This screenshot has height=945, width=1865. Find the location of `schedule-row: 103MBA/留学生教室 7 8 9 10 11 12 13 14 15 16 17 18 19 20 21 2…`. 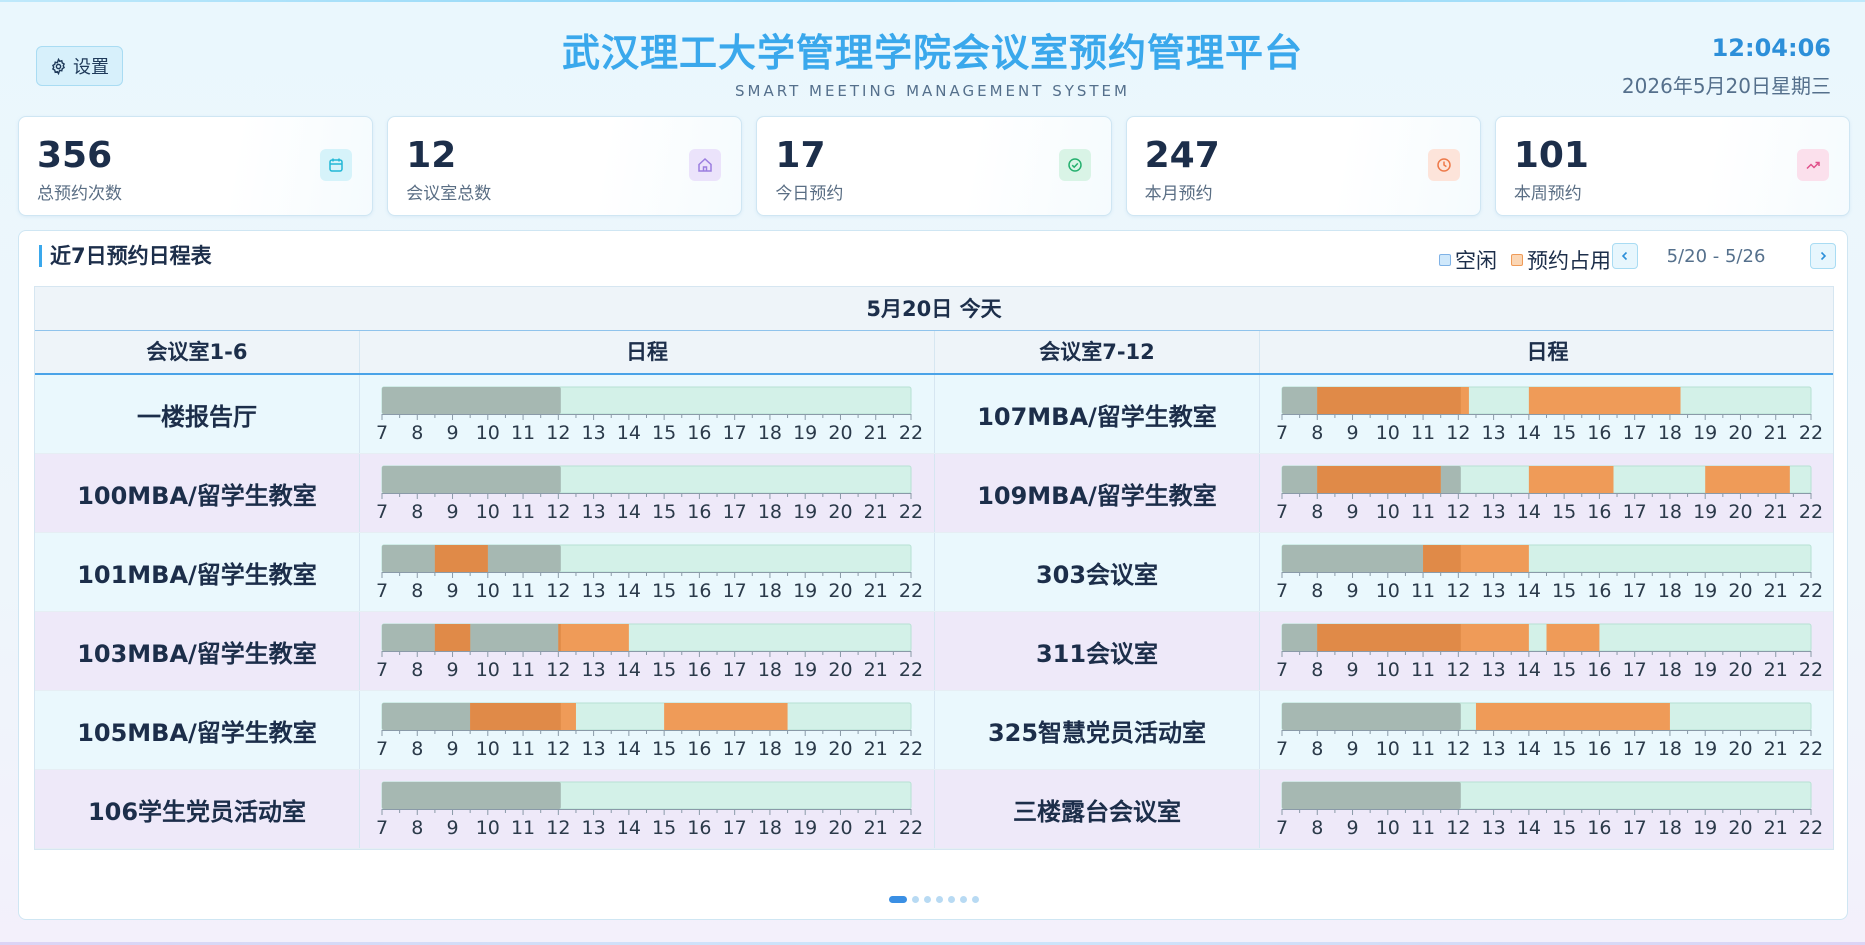

schedule-row: 103MBA/留学生教室 7 8 9 10 11 12 13 14 15 16 17 18 19 20 21 2… is located at coordinates (934, 651).